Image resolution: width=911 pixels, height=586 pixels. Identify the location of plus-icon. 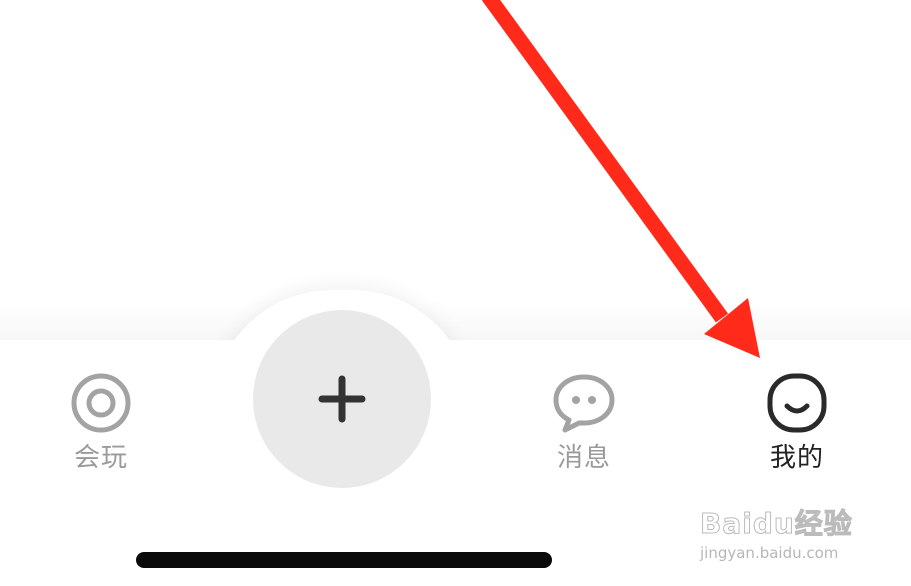
(342, 399).